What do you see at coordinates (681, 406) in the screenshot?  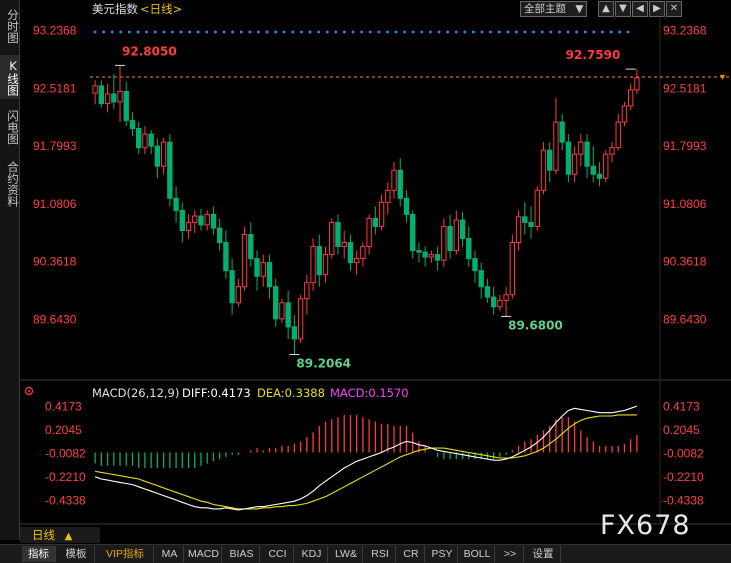 I see `macd-tick-right: 0.4173` at bounding box center [681, 406].